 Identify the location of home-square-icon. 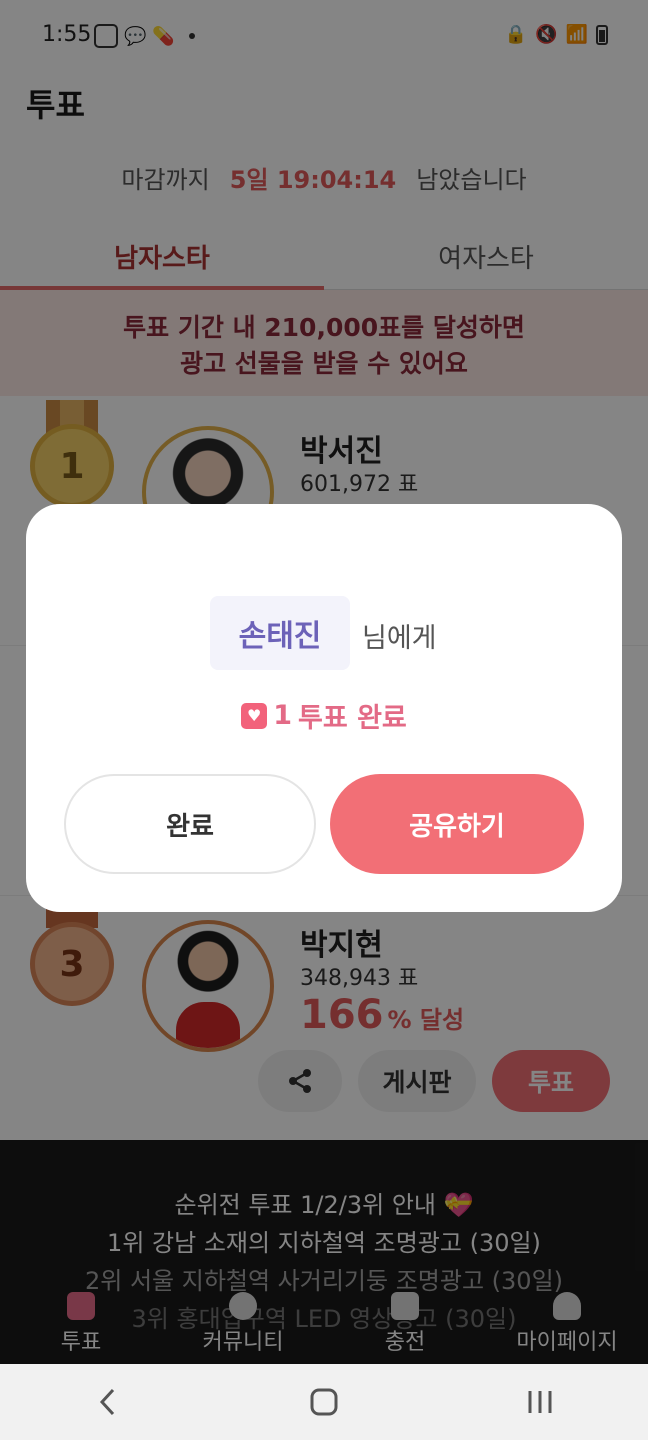
(324, 1402).